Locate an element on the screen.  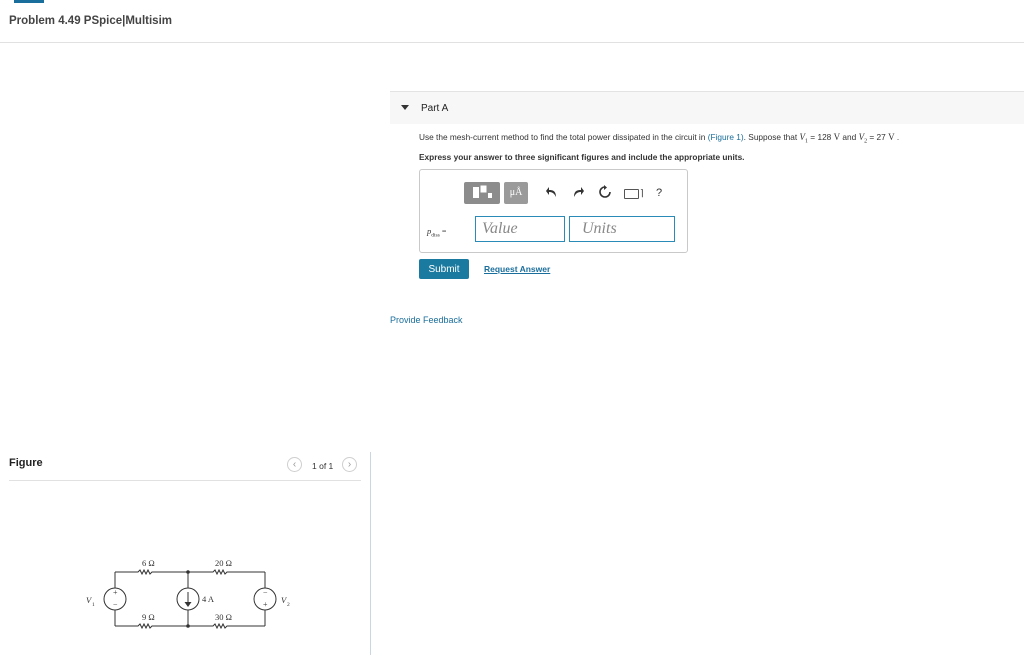
answer-label: pdiss = is located at coordinates (436, 232).